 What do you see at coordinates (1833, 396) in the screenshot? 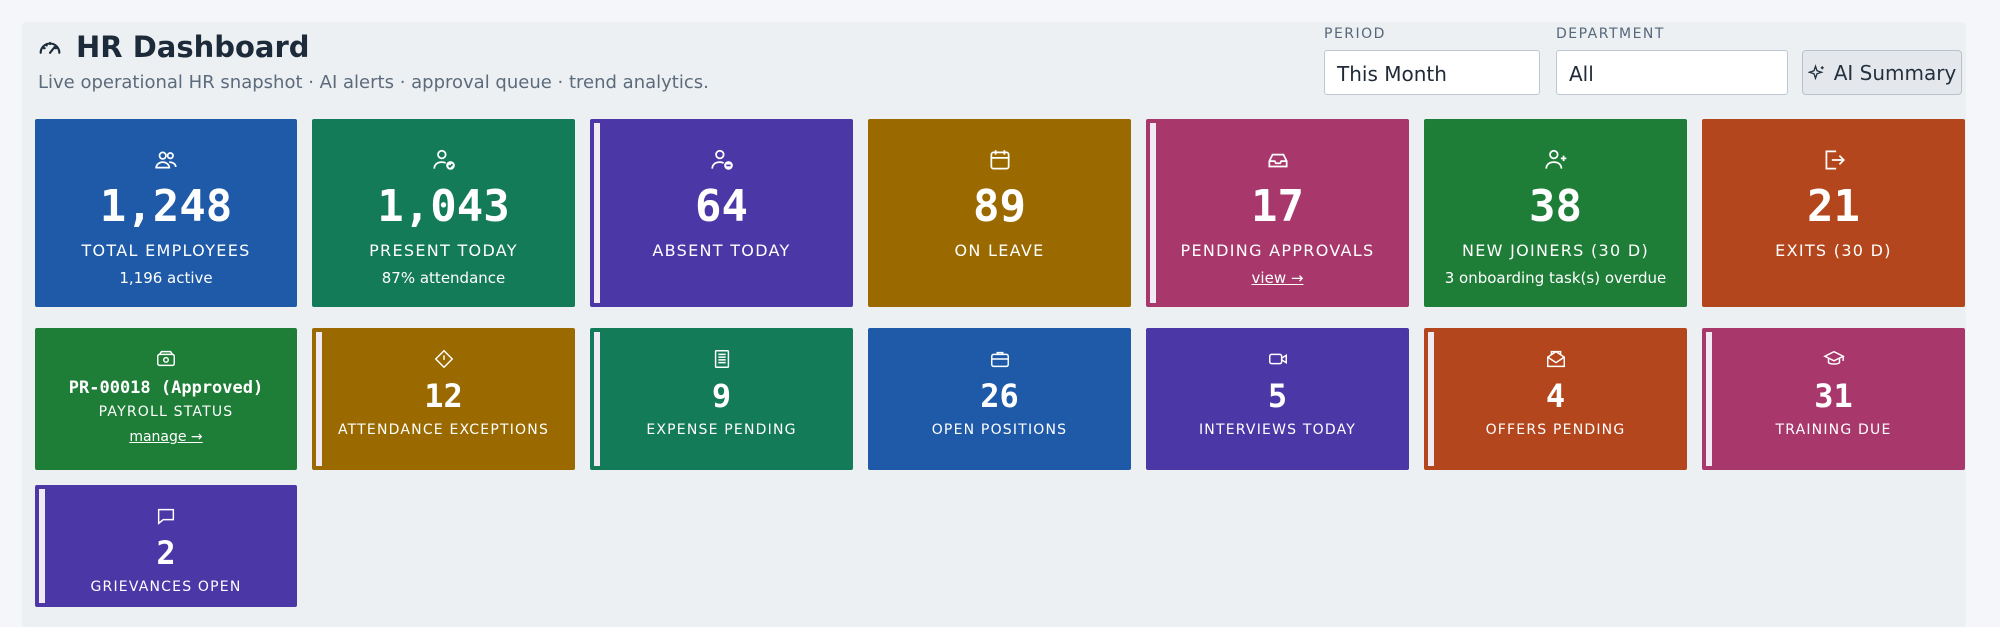
I see `stat-value: 31` at bounding box center [1833, 396].